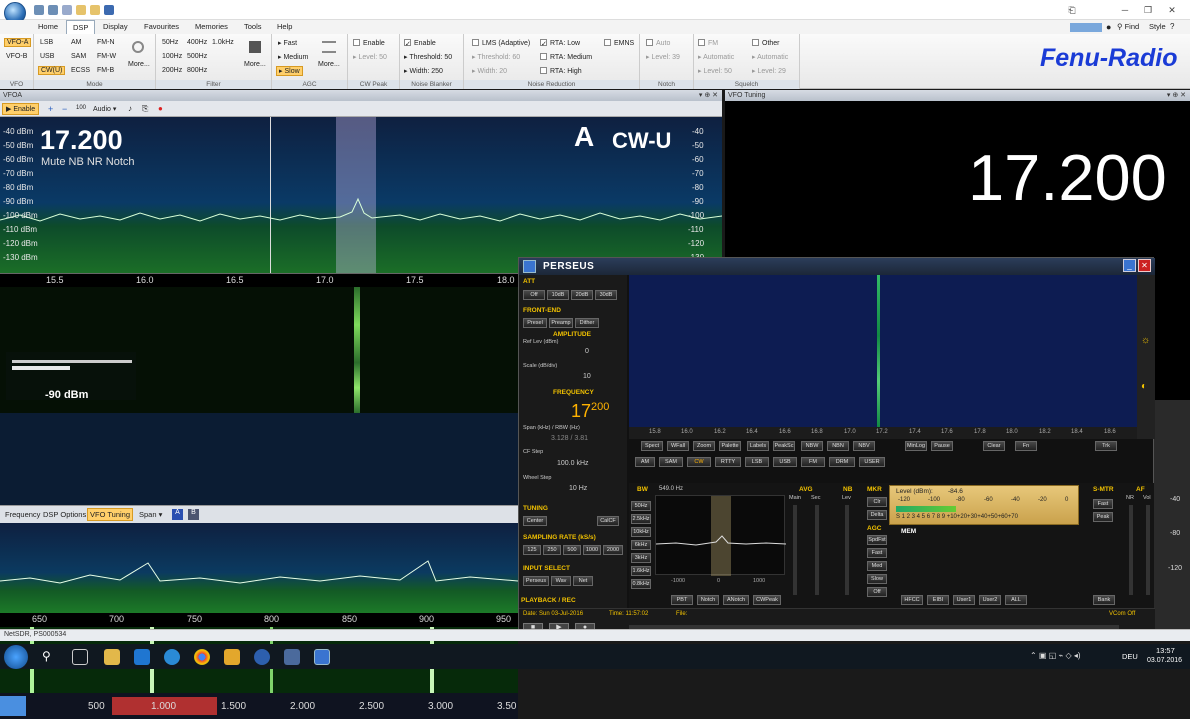  I want to click on nb-threshold: ▸ Threshold: 50, so click(428, 57).